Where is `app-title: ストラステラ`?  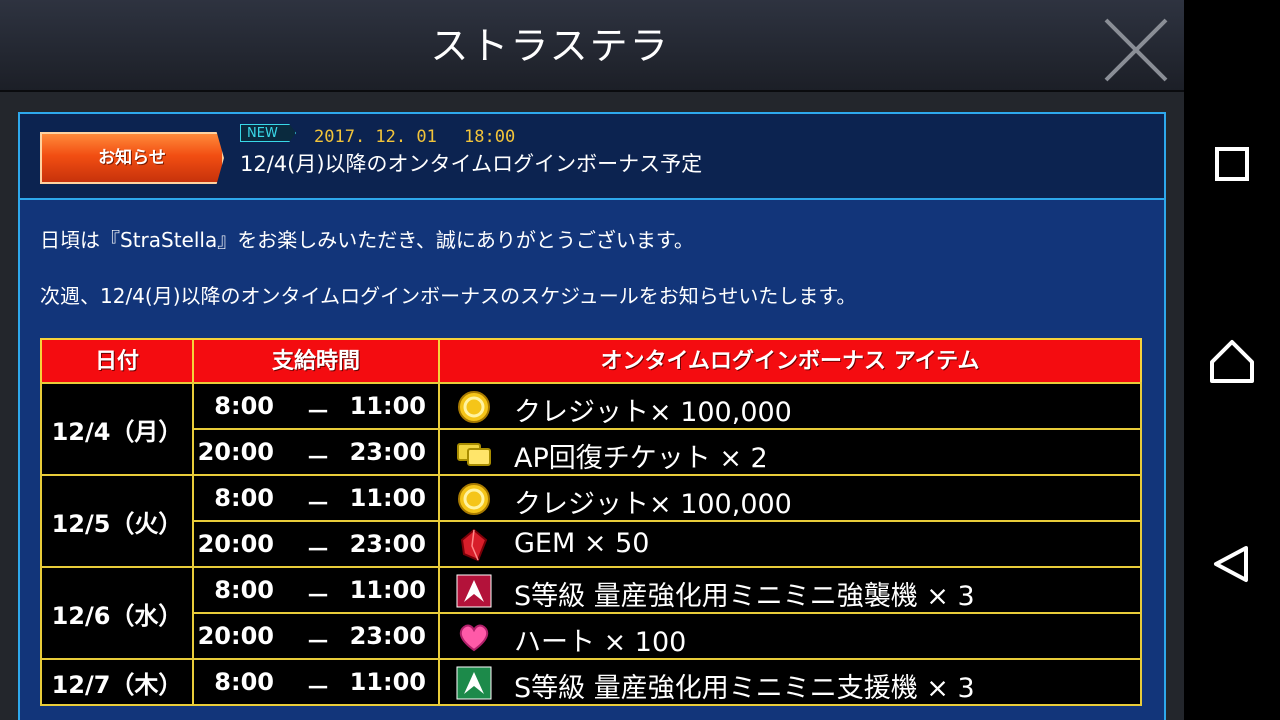 app-title: ストラステラ is located at coordinates (550, 46).